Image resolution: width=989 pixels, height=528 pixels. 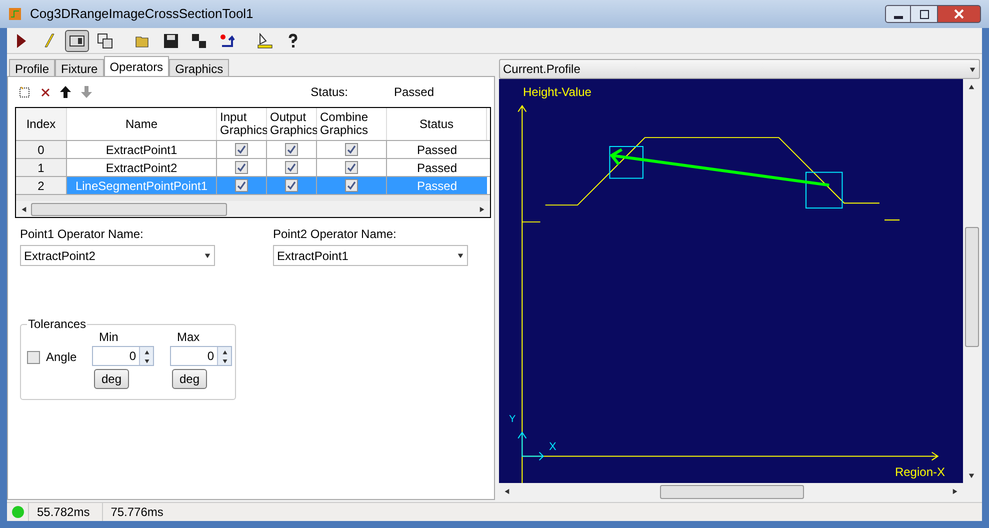 I want to click on toolbar-button, so click(x=77, y=41).